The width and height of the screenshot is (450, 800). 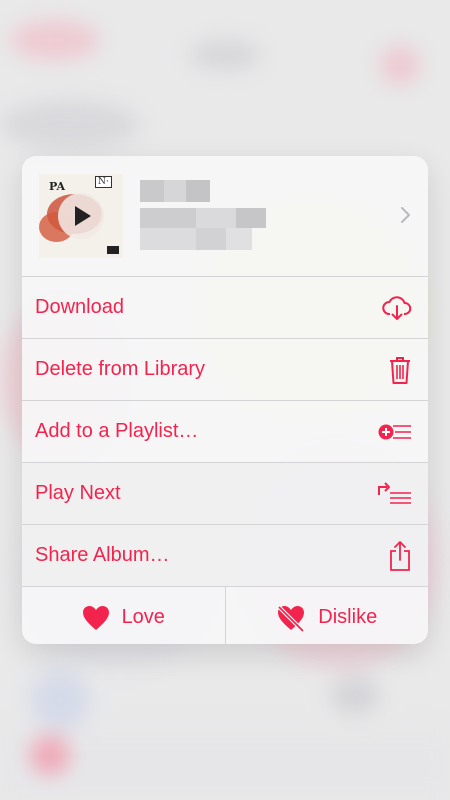 I want to click on trash-icon, so click(x=400, y=370).